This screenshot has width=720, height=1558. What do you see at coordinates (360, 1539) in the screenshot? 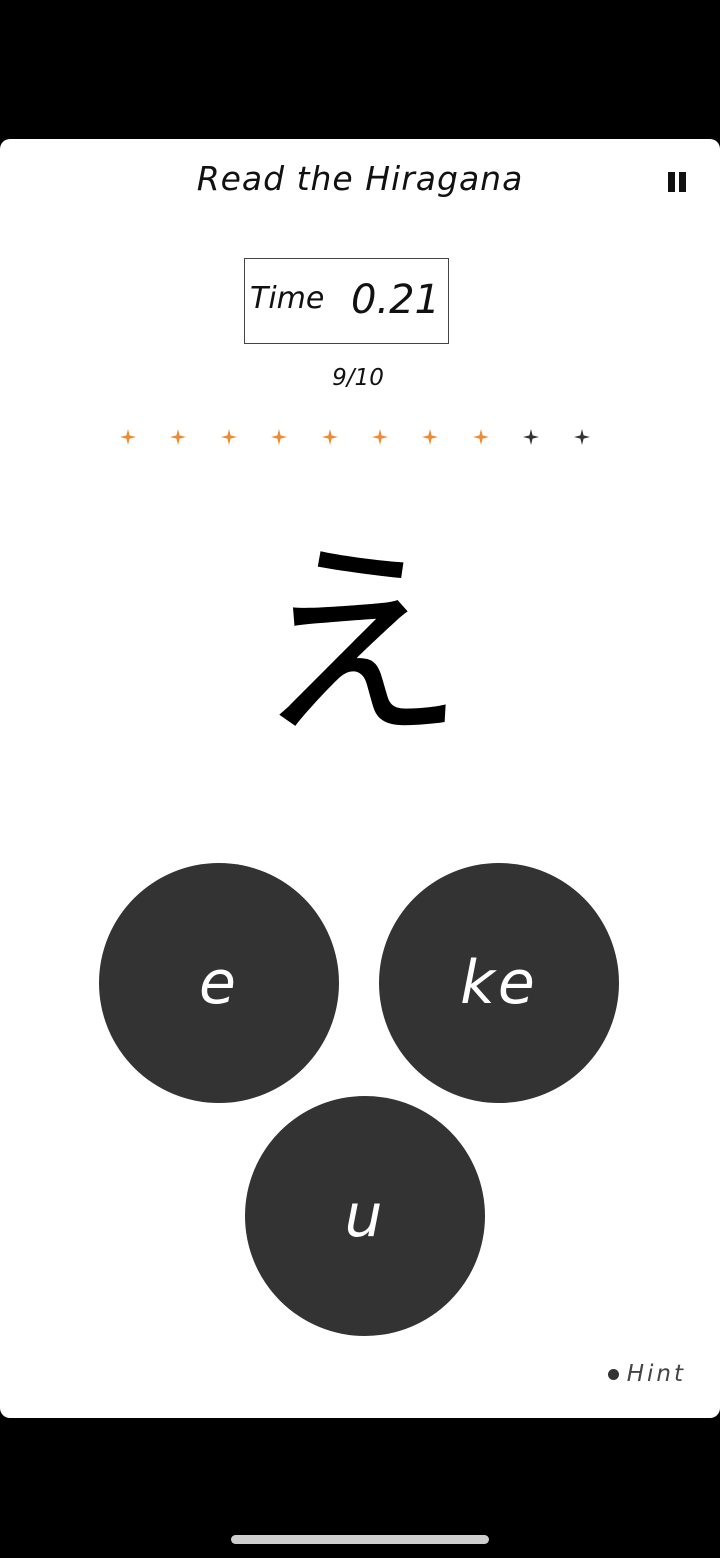
I see `home-indicator` at bounding box center [360, 1539].